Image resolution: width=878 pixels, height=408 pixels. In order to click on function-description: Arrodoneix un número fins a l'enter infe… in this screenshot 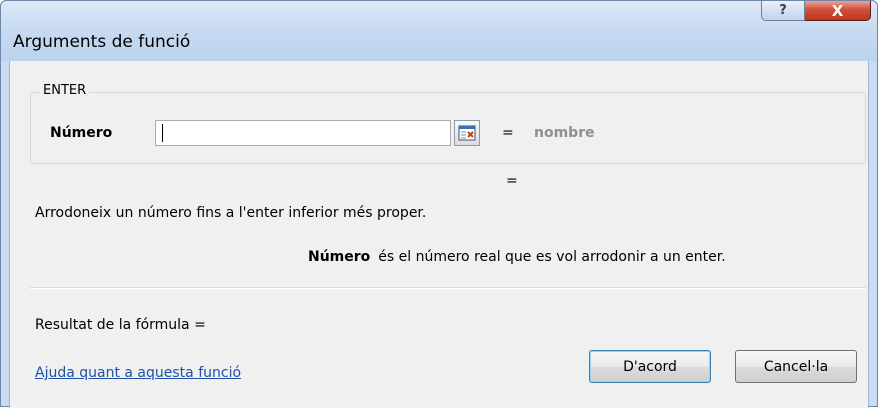, I will do `click(231, 213)`.